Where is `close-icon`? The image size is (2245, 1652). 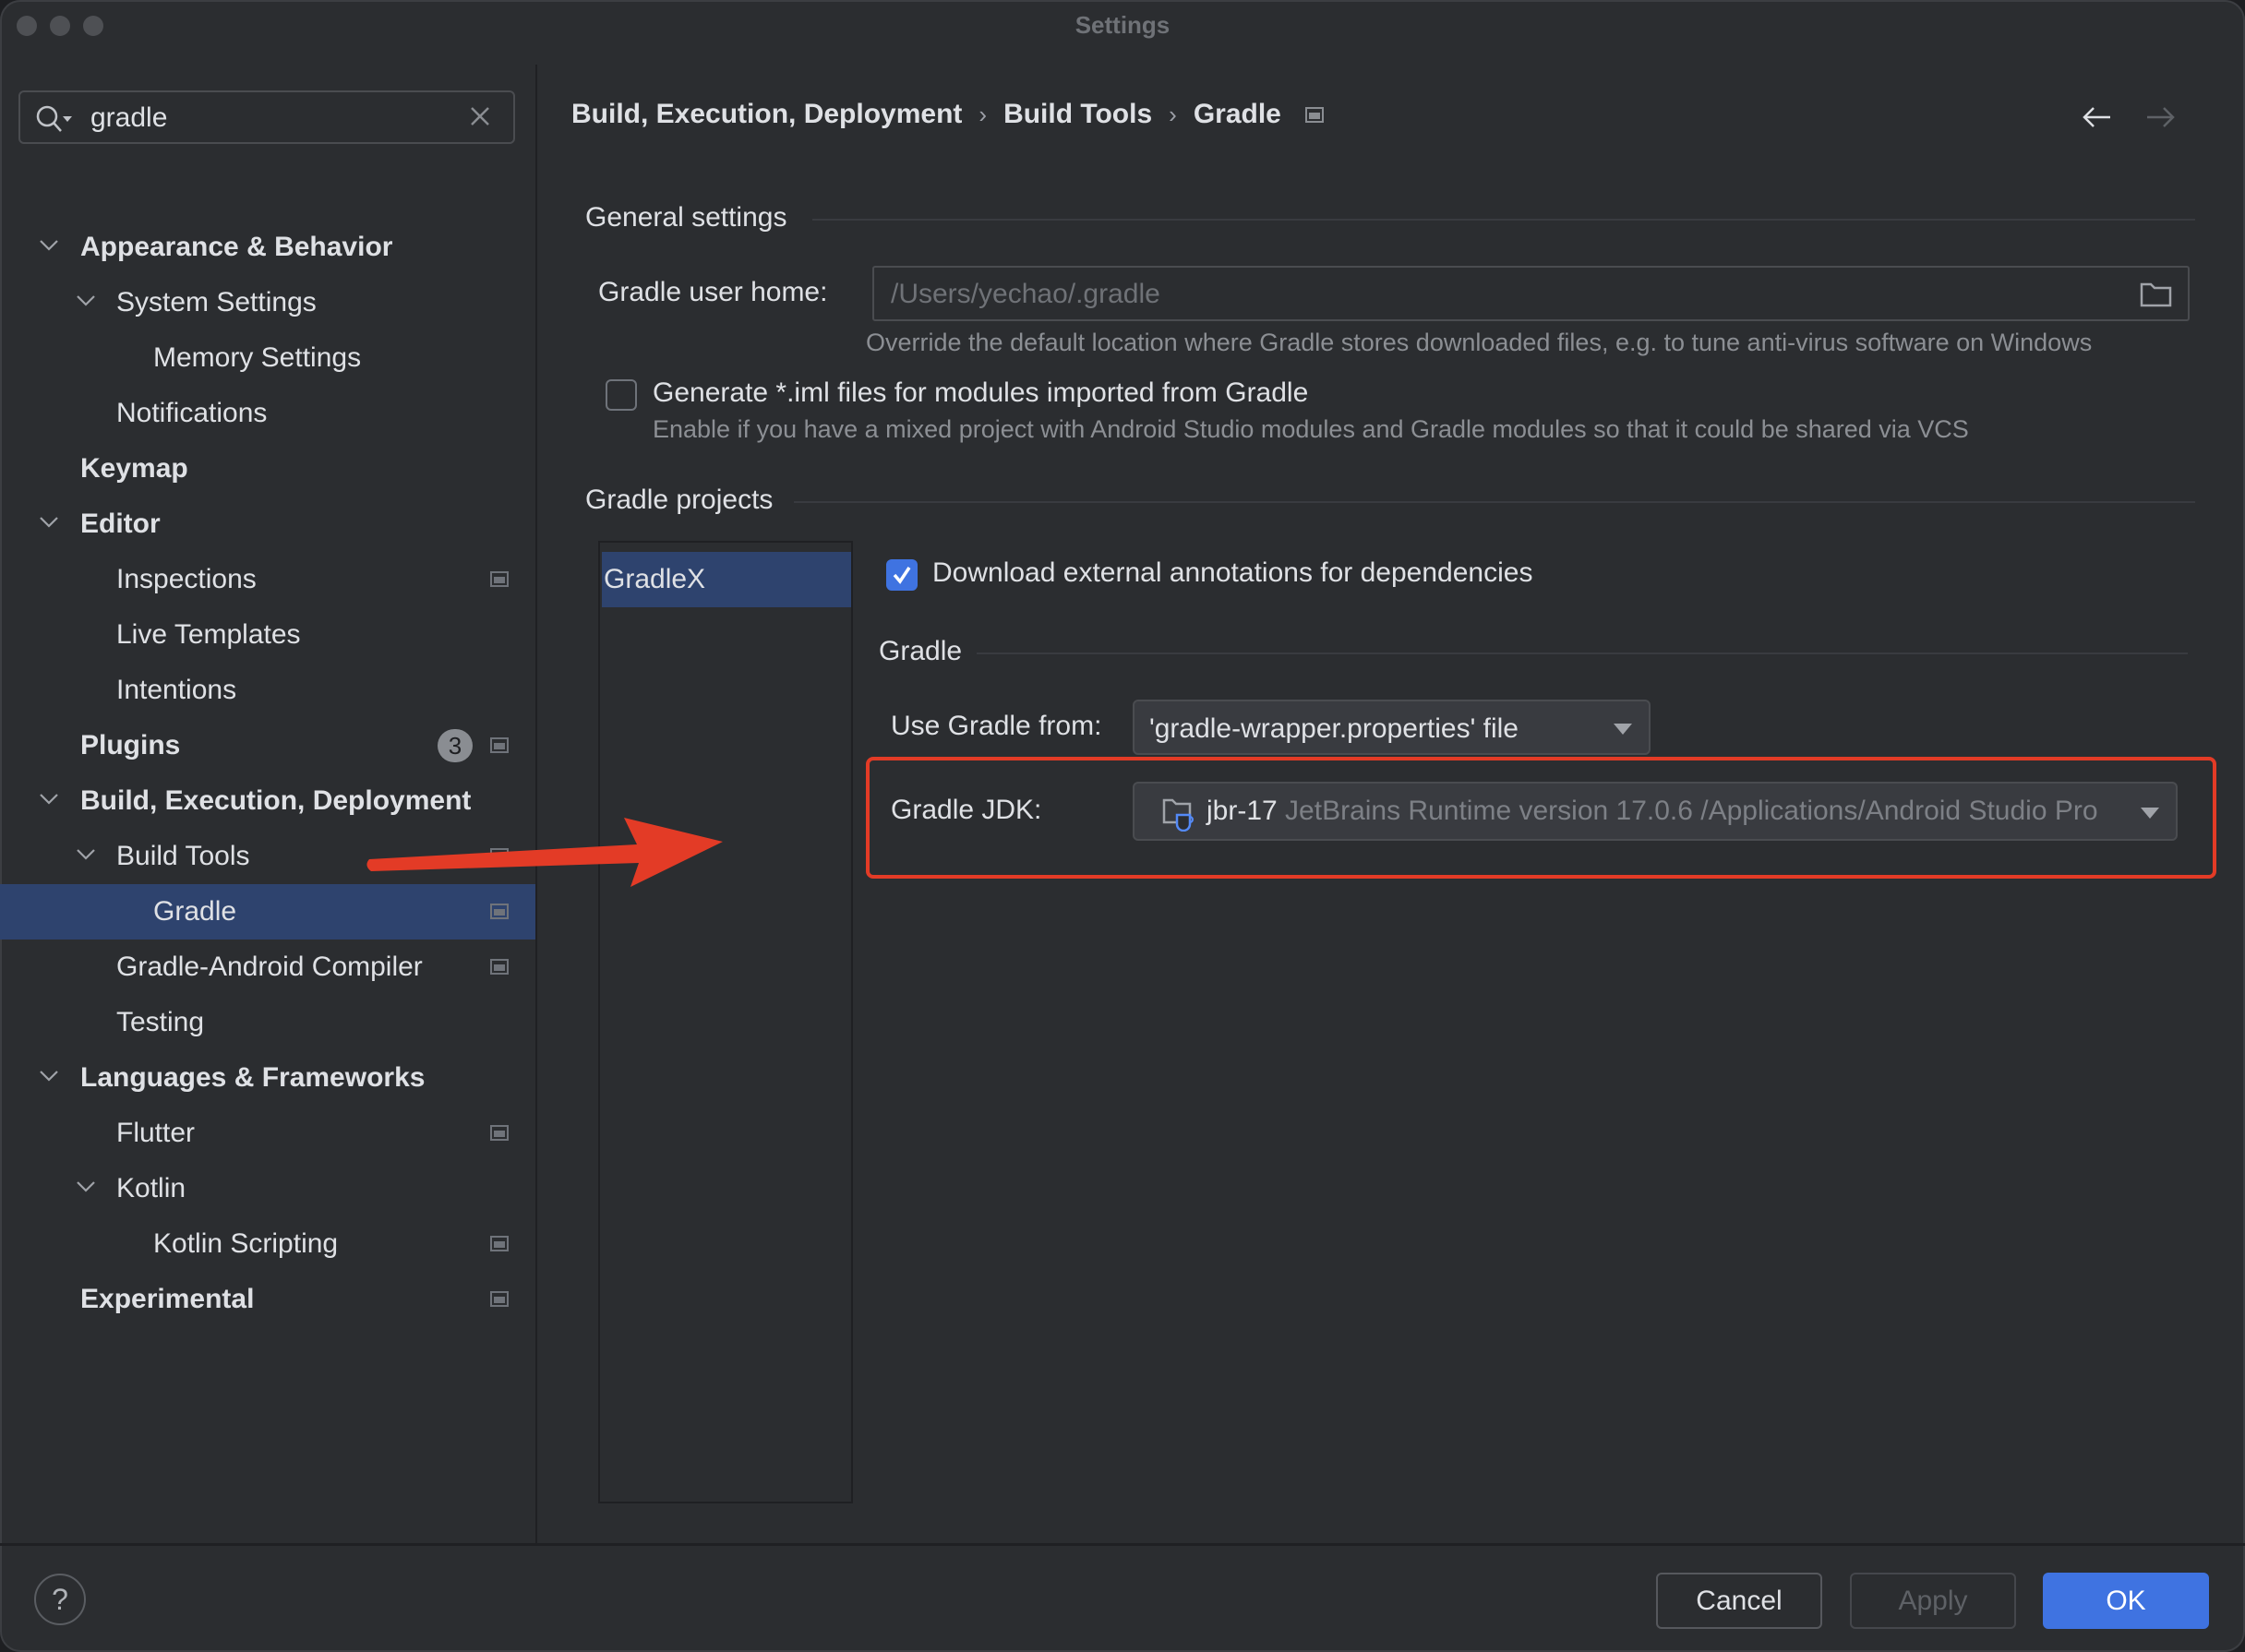
close-icon is located at coordinates (480, 119).